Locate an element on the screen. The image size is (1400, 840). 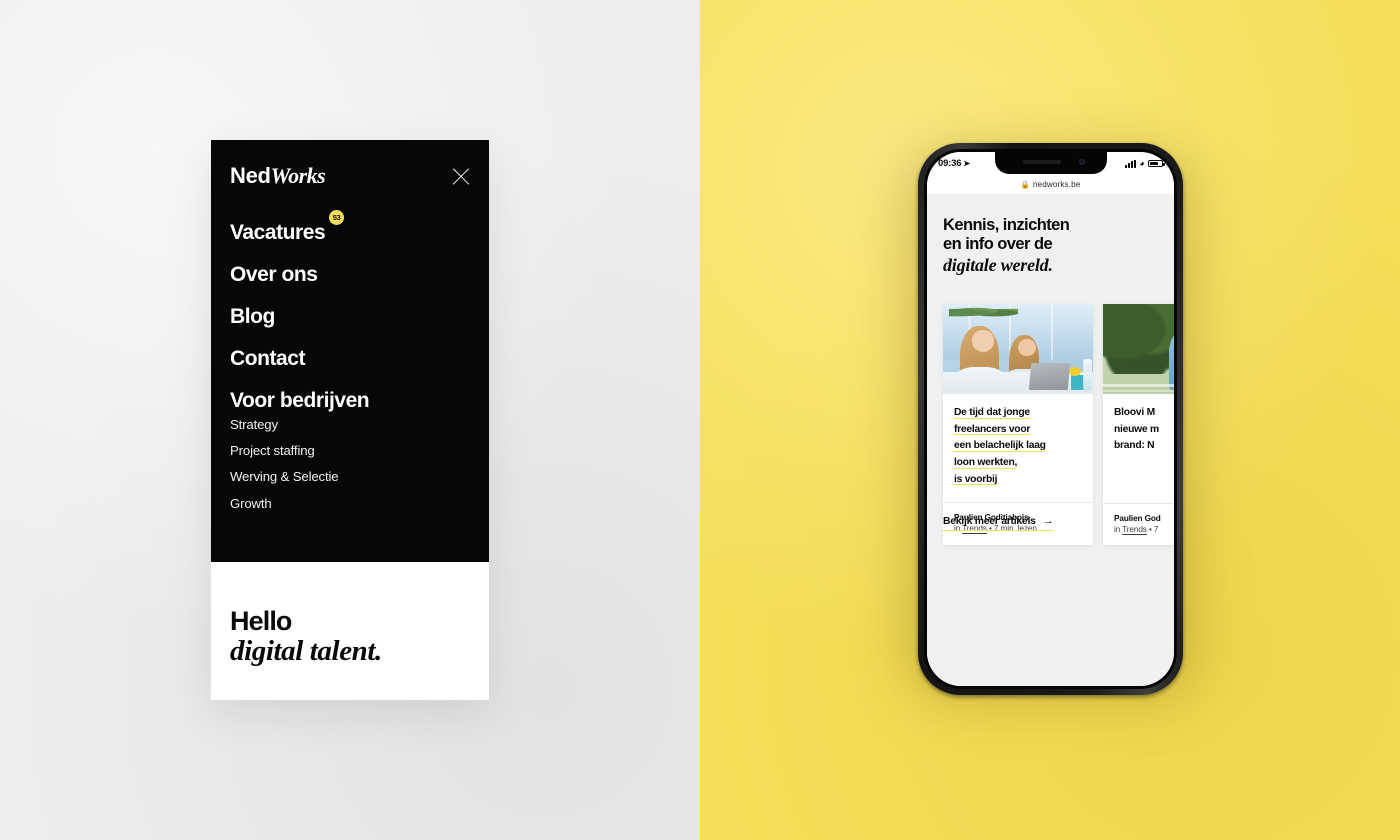
status-bar-time-group: 09:36 ➤ is located at coordinates (954, 163).